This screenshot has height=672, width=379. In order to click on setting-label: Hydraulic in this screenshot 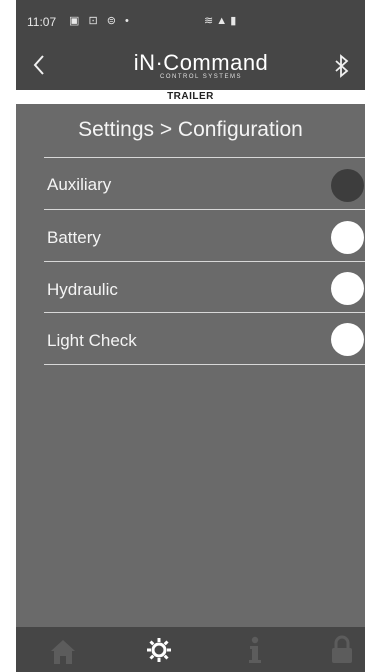, I will do `click(82, 289)`.